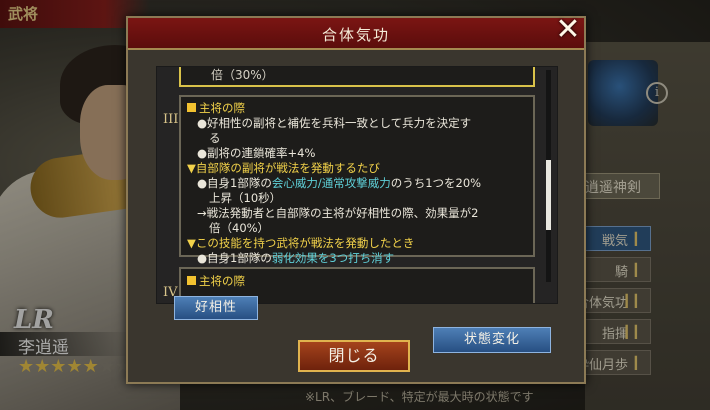  I want to click on scrollbar-thumb, so click(548, 195).